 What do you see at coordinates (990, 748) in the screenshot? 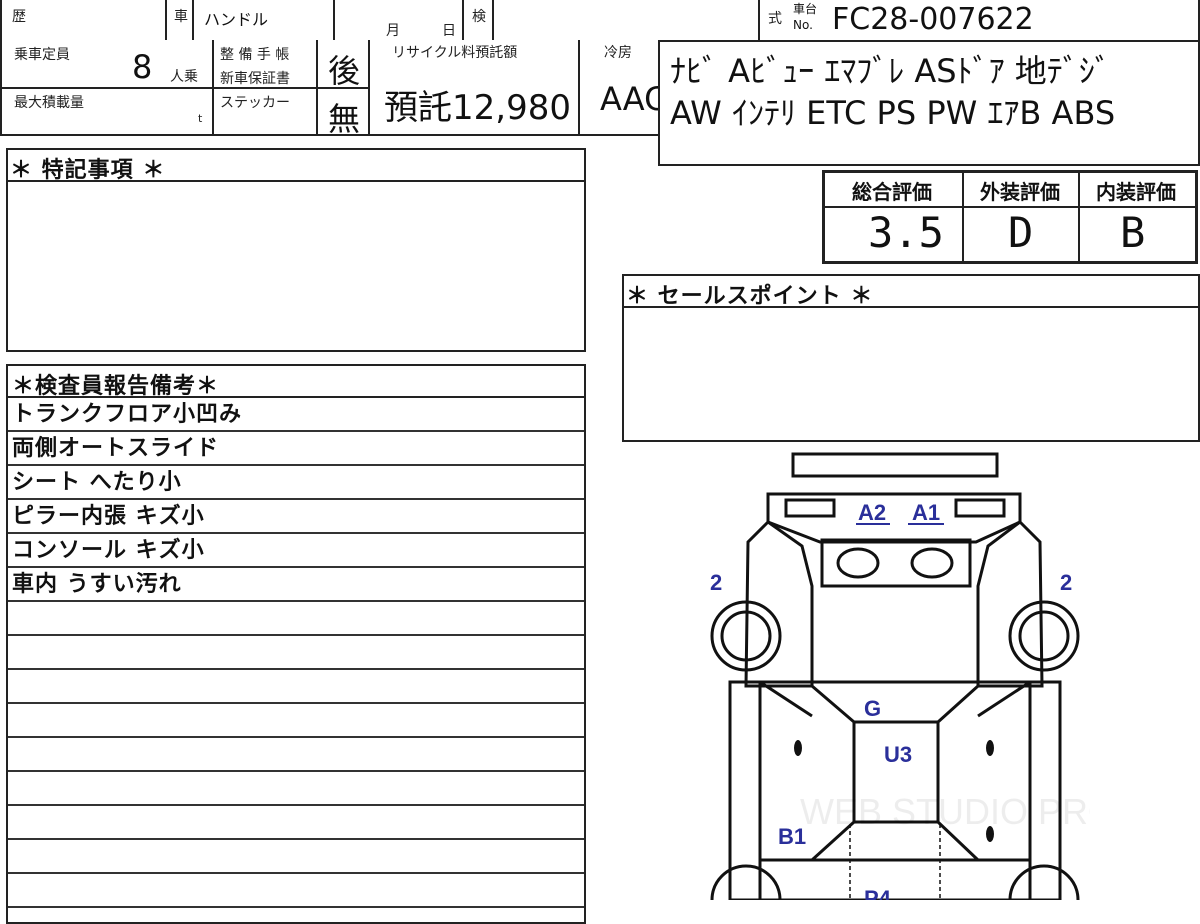
I see `right-door-handle` at bounding box center [990, 748].